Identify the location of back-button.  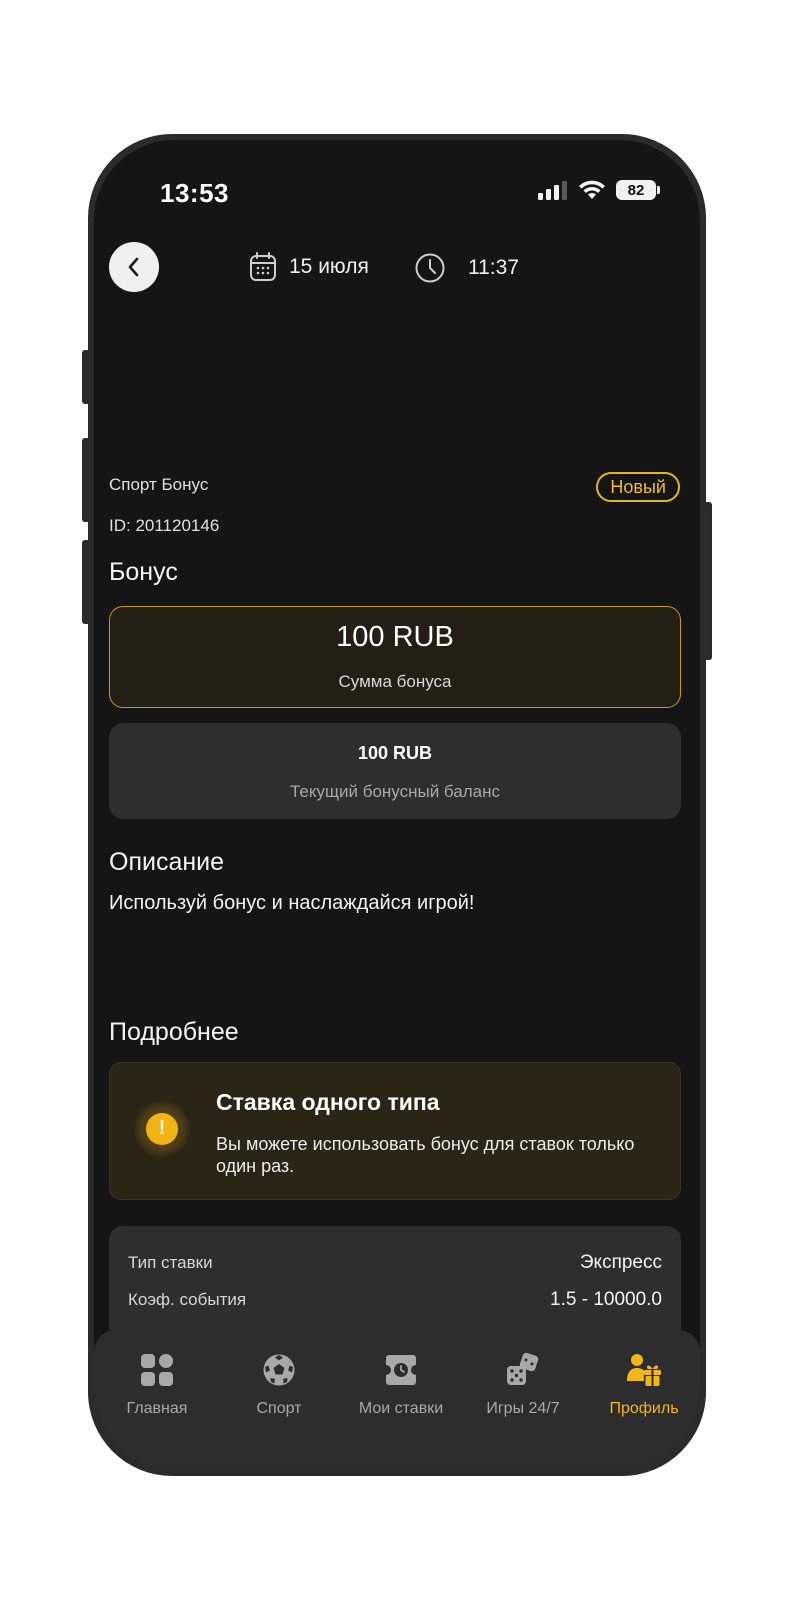
(134, 267).